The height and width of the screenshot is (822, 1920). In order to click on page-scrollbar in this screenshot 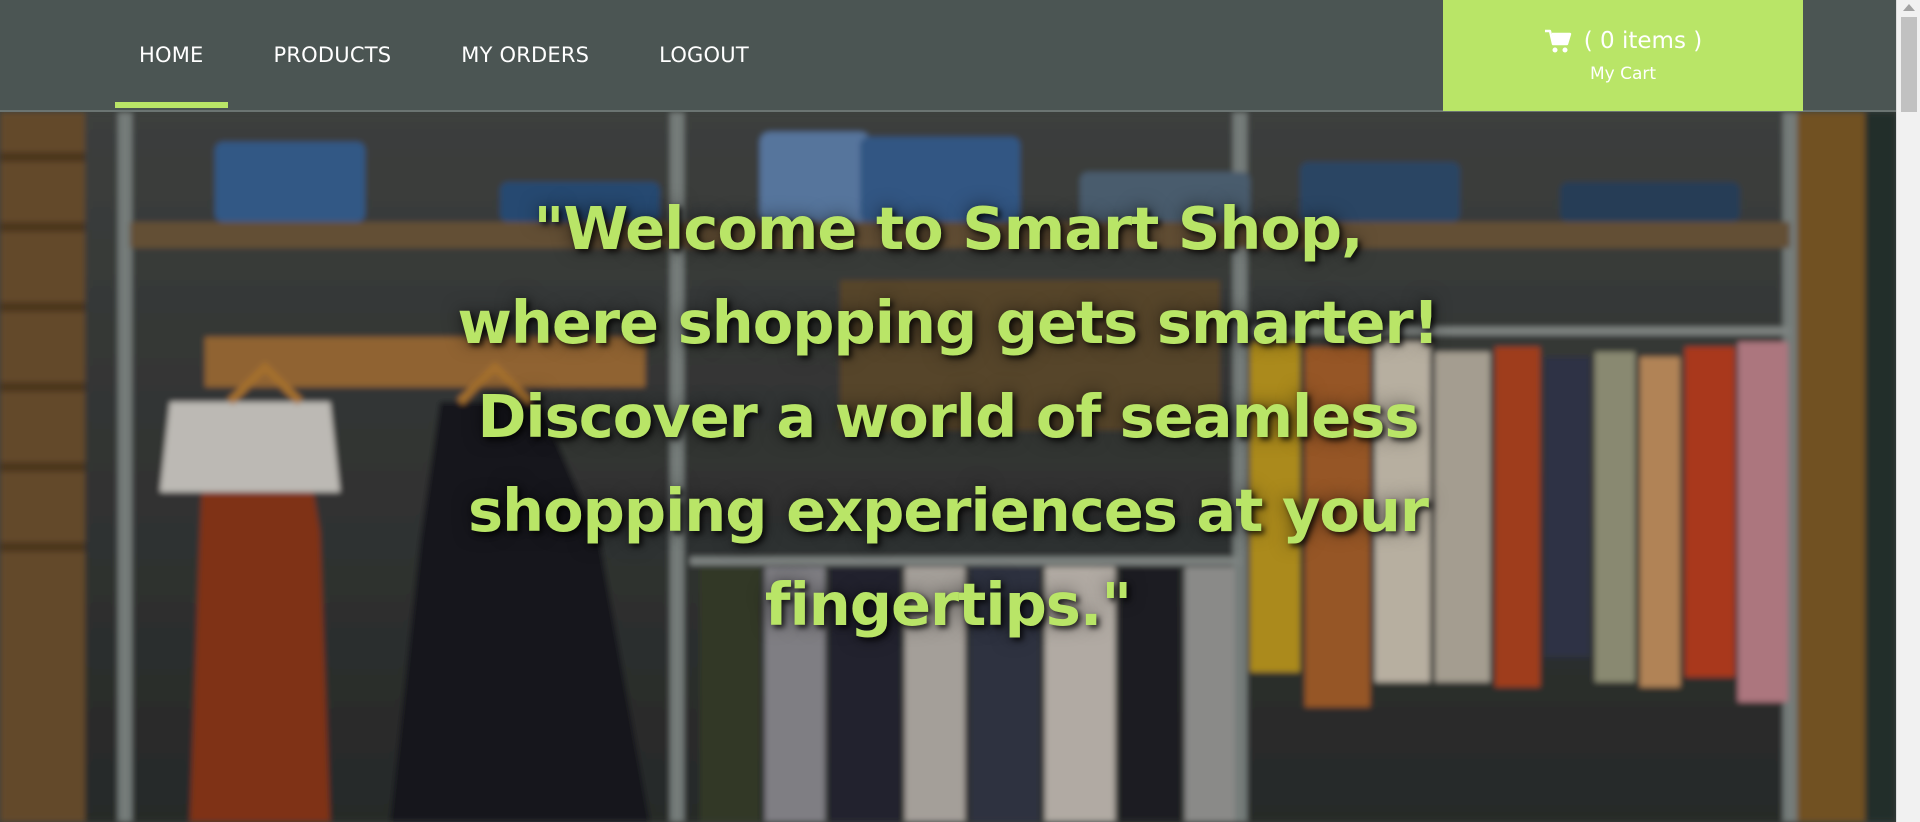, I will do `click(1908, 411)`.